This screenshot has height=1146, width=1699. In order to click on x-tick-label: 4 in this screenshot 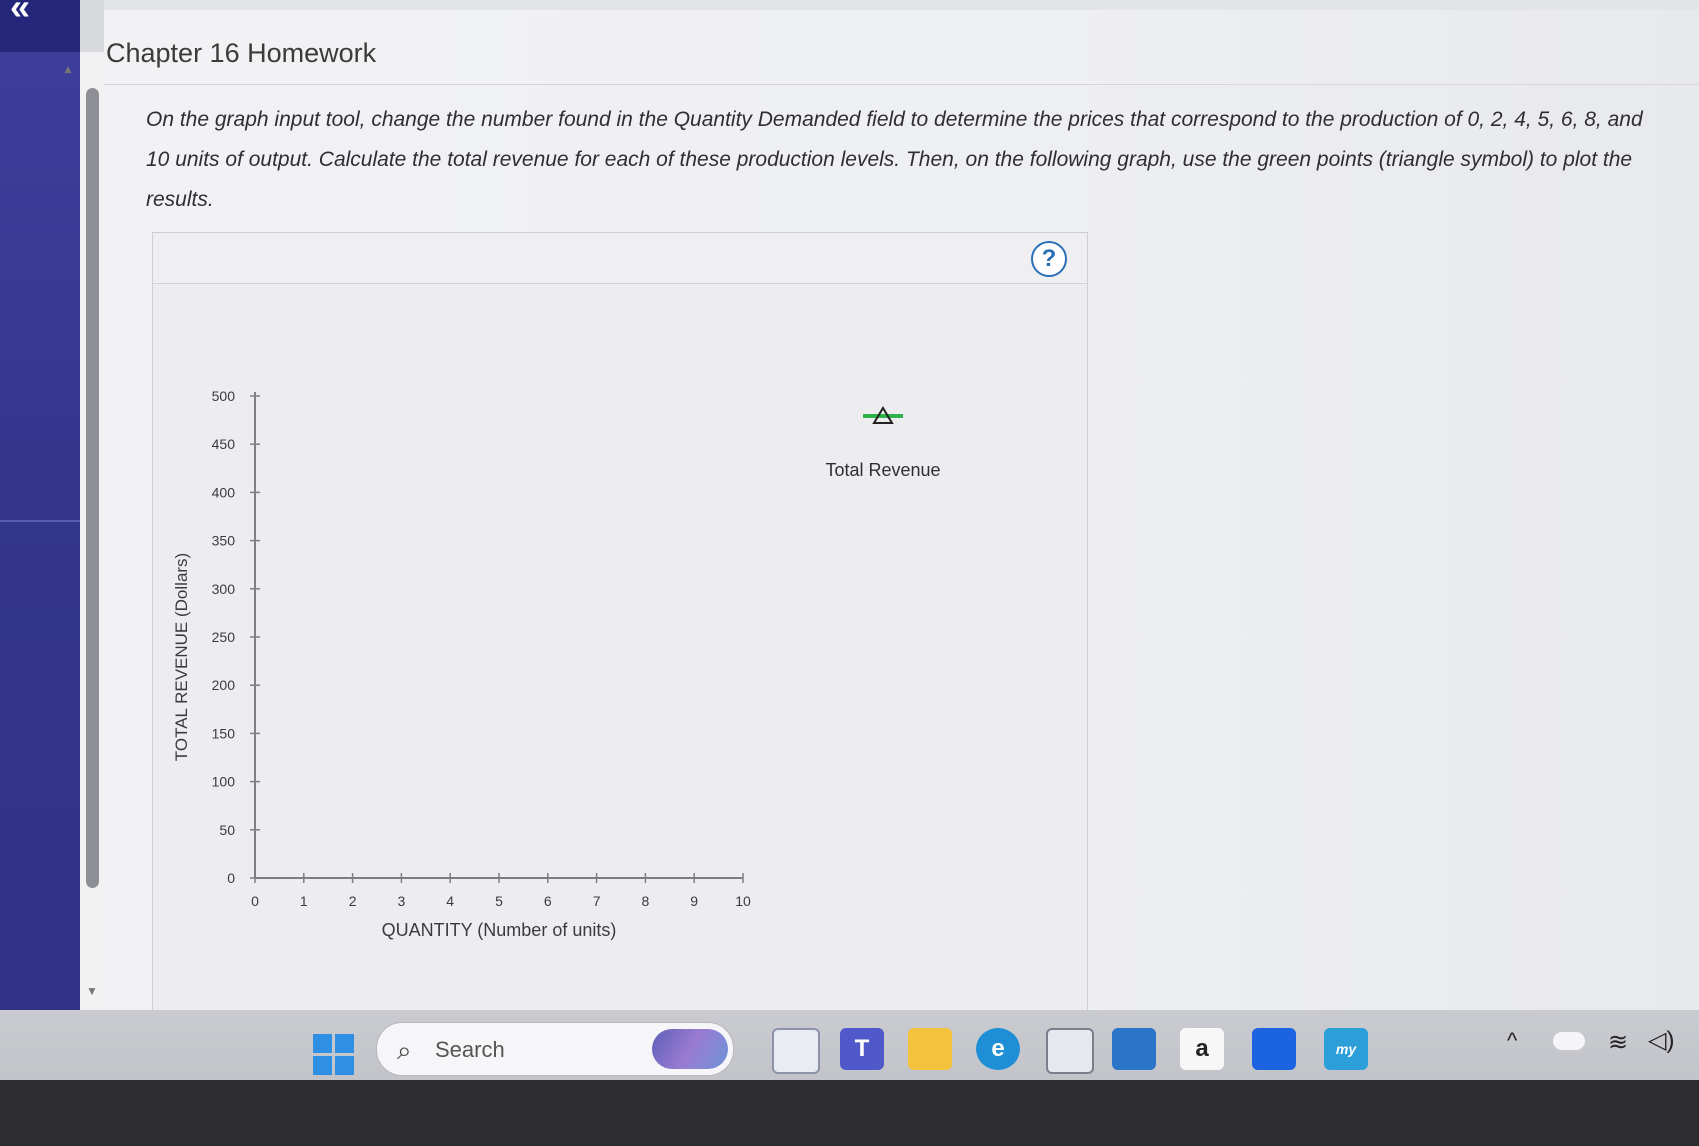, I will do `click(450, 901)`.